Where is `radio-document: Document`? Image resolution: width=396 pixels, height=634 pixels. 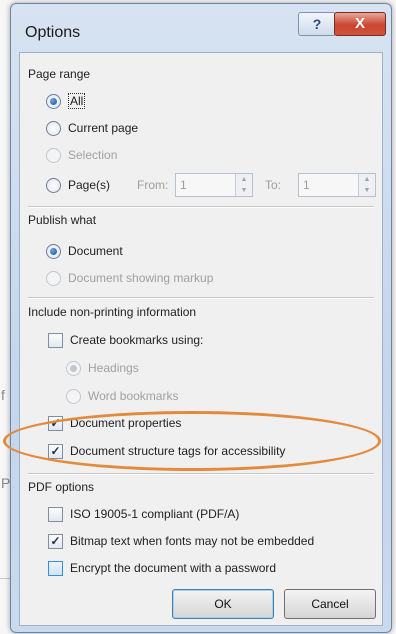
radio-document: Document is located at coordinates (84, 251).